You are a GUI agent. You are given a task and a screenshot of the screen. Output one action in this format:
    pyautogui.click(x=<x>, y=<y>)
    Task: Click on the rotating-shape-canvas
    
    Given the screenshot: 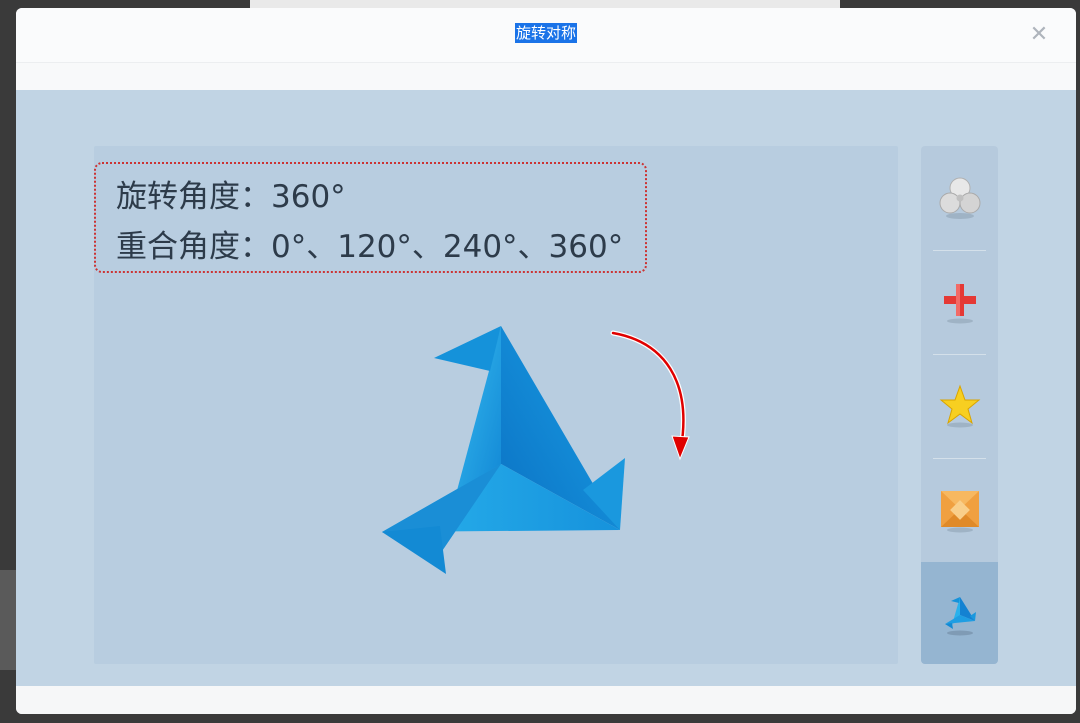 What is the action you would take?
    pyautogui.click(x=536, y=450)
    